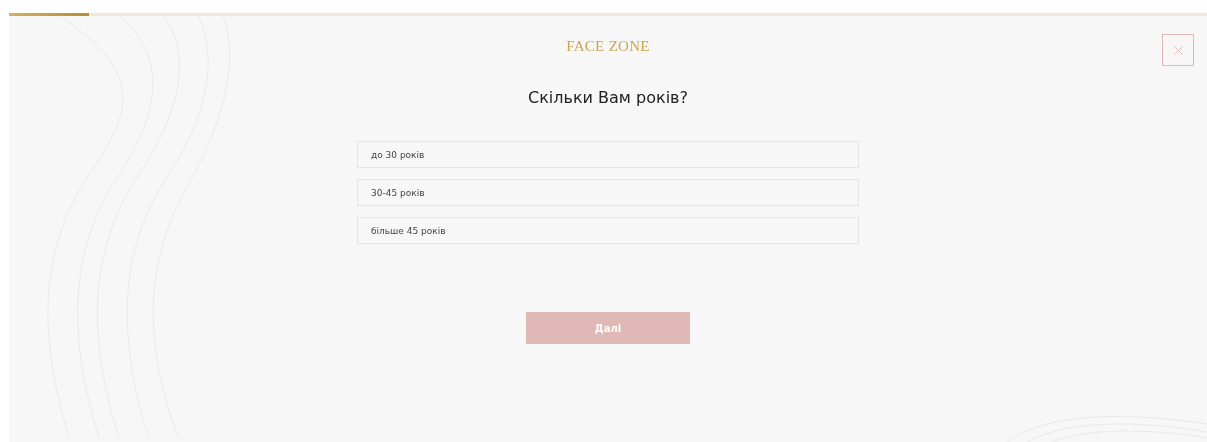  Describe the element at coordinates (608, 230) in the screenshot. I see `answer-option: більше 45 років` at that location.